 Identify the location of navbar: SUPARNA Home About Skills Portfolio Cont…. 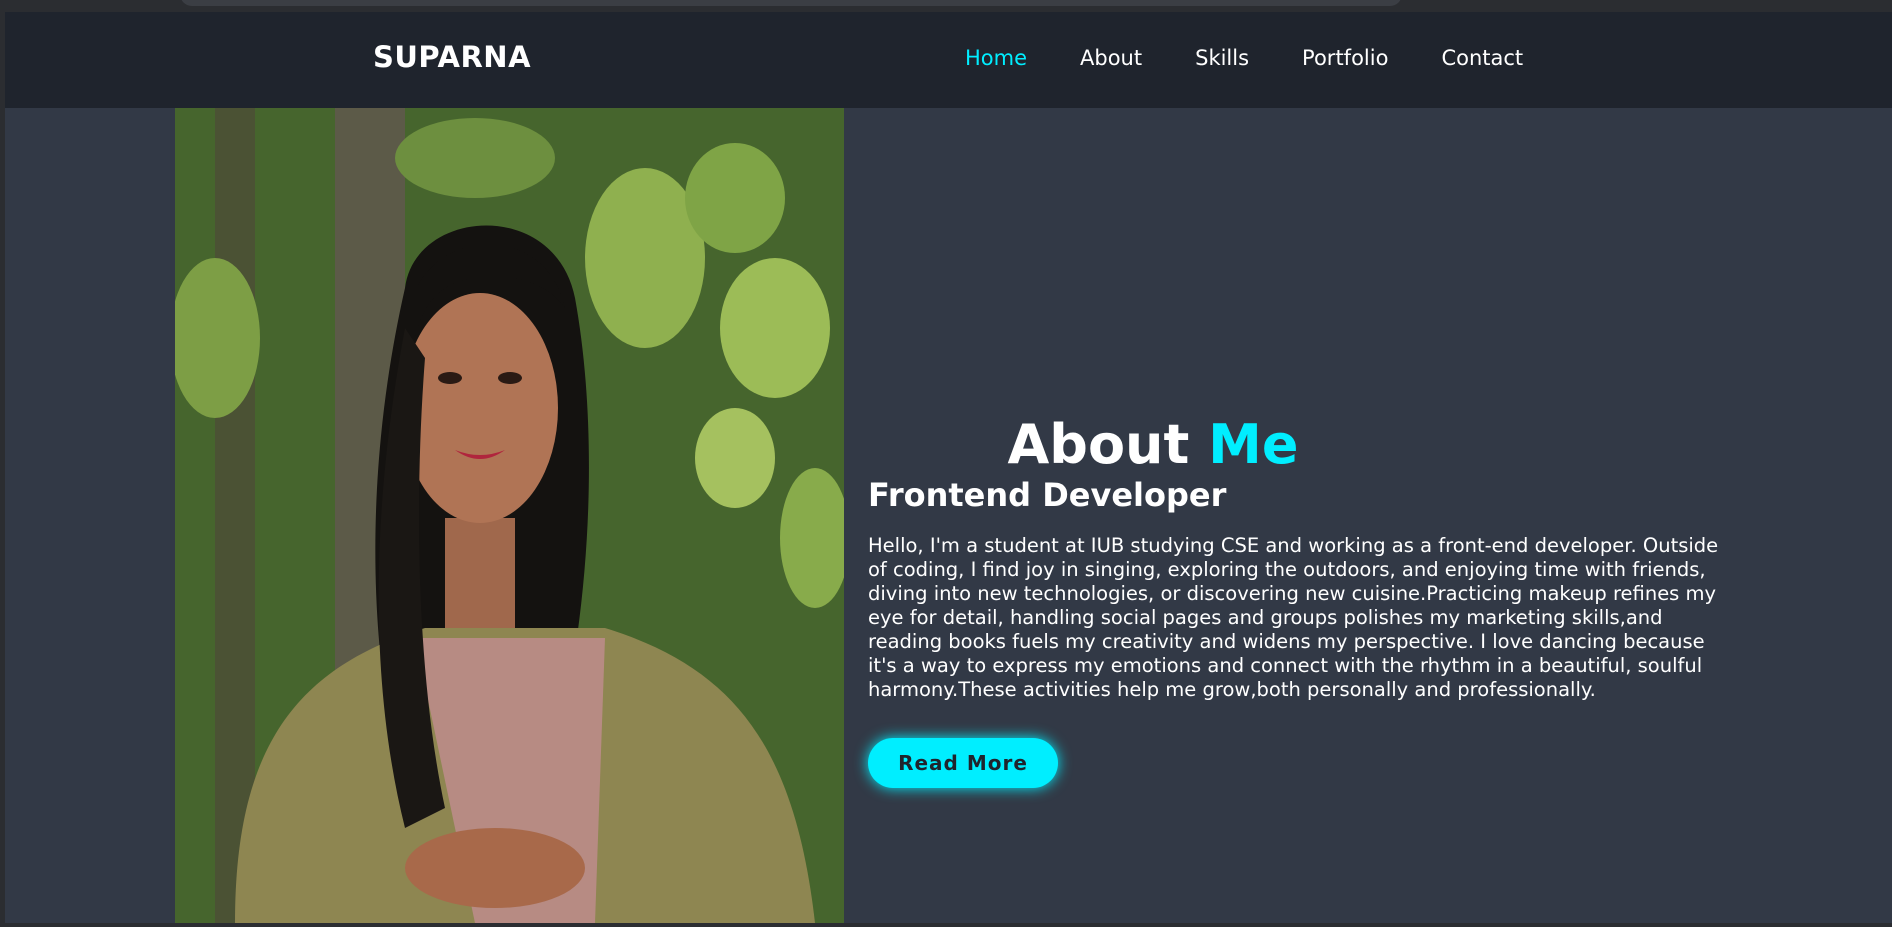
(948, 60).